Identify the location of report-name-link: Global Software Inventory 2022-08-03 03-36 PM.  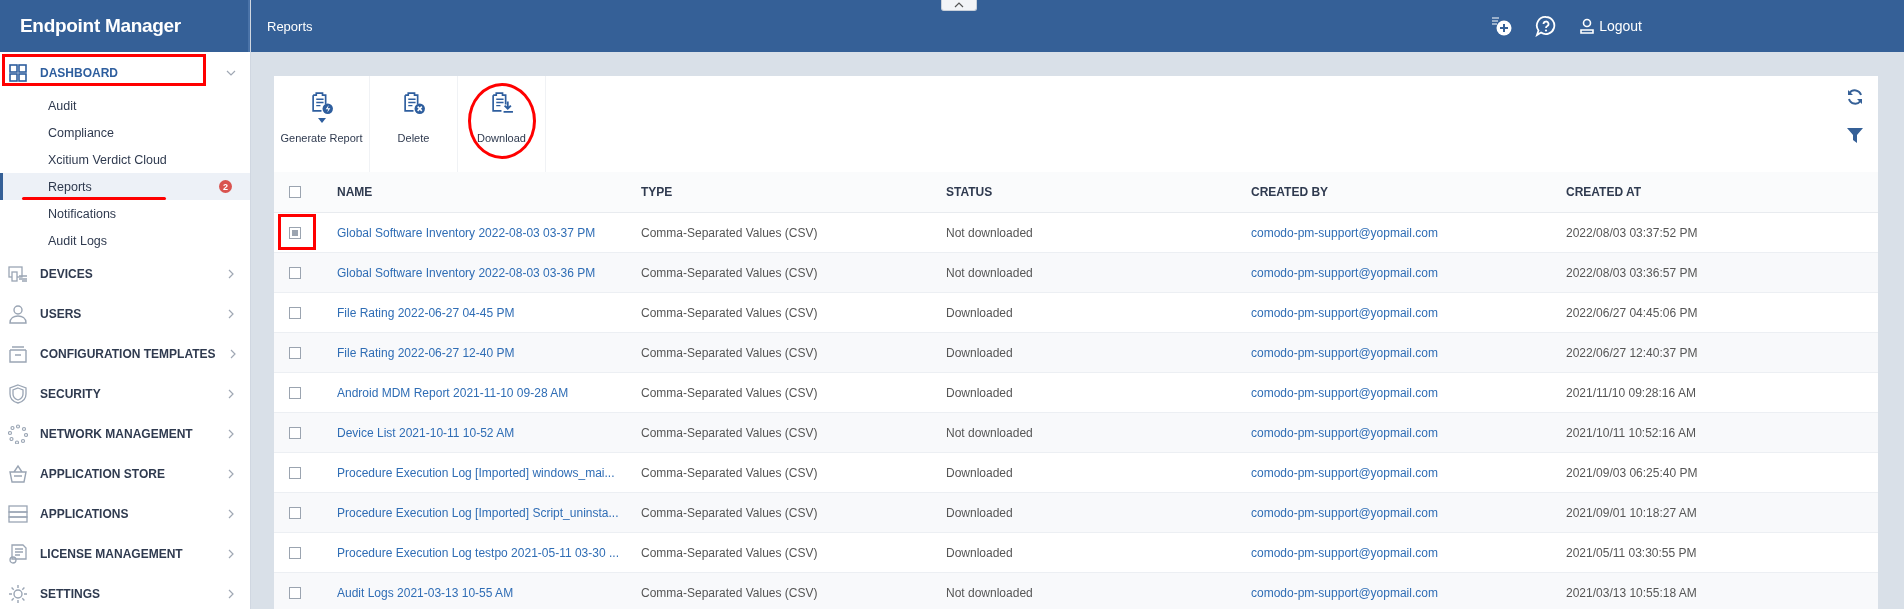
(473, 273).